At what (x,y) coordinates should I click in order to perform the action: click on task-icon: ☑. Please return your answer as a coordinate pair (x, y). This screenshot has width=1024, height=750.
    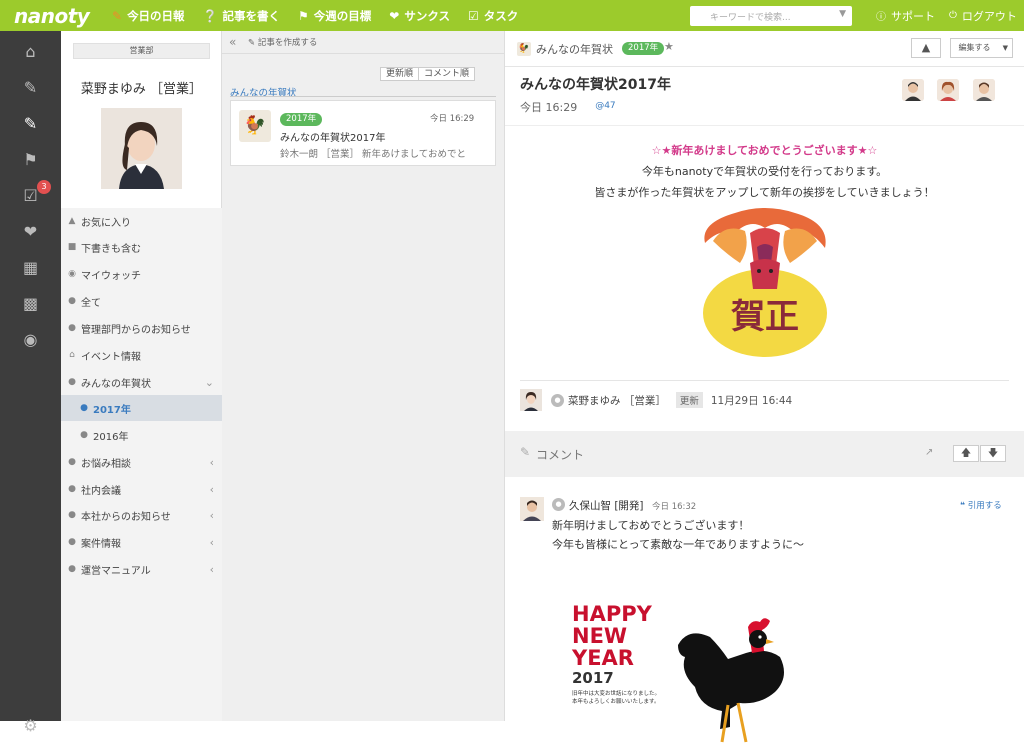
    Looking at the image, I should click on (473, 15).